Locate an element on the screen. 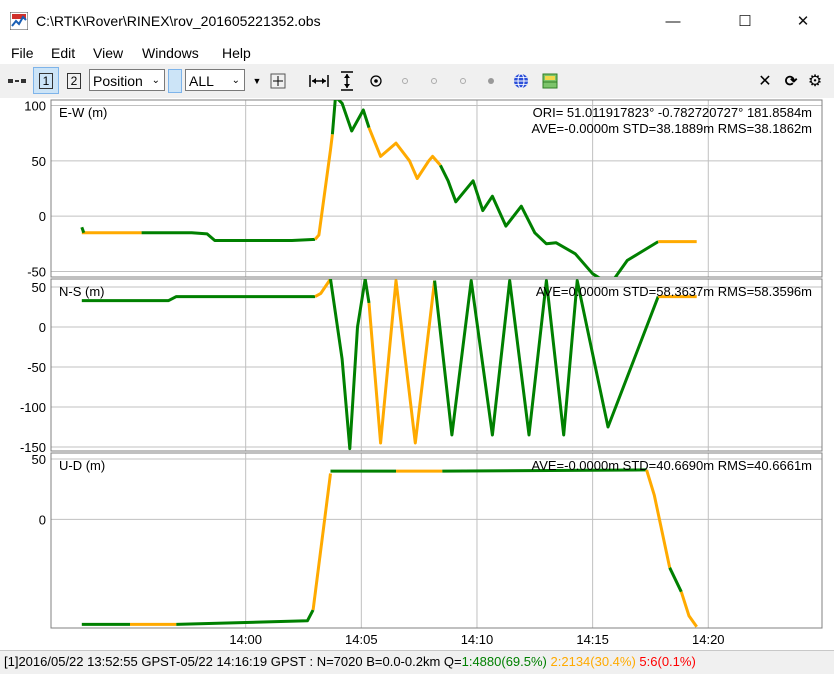 Image resolution: width=834 pixels, height=674 pixels. menu-file: File is located at coordinates (22, 53).